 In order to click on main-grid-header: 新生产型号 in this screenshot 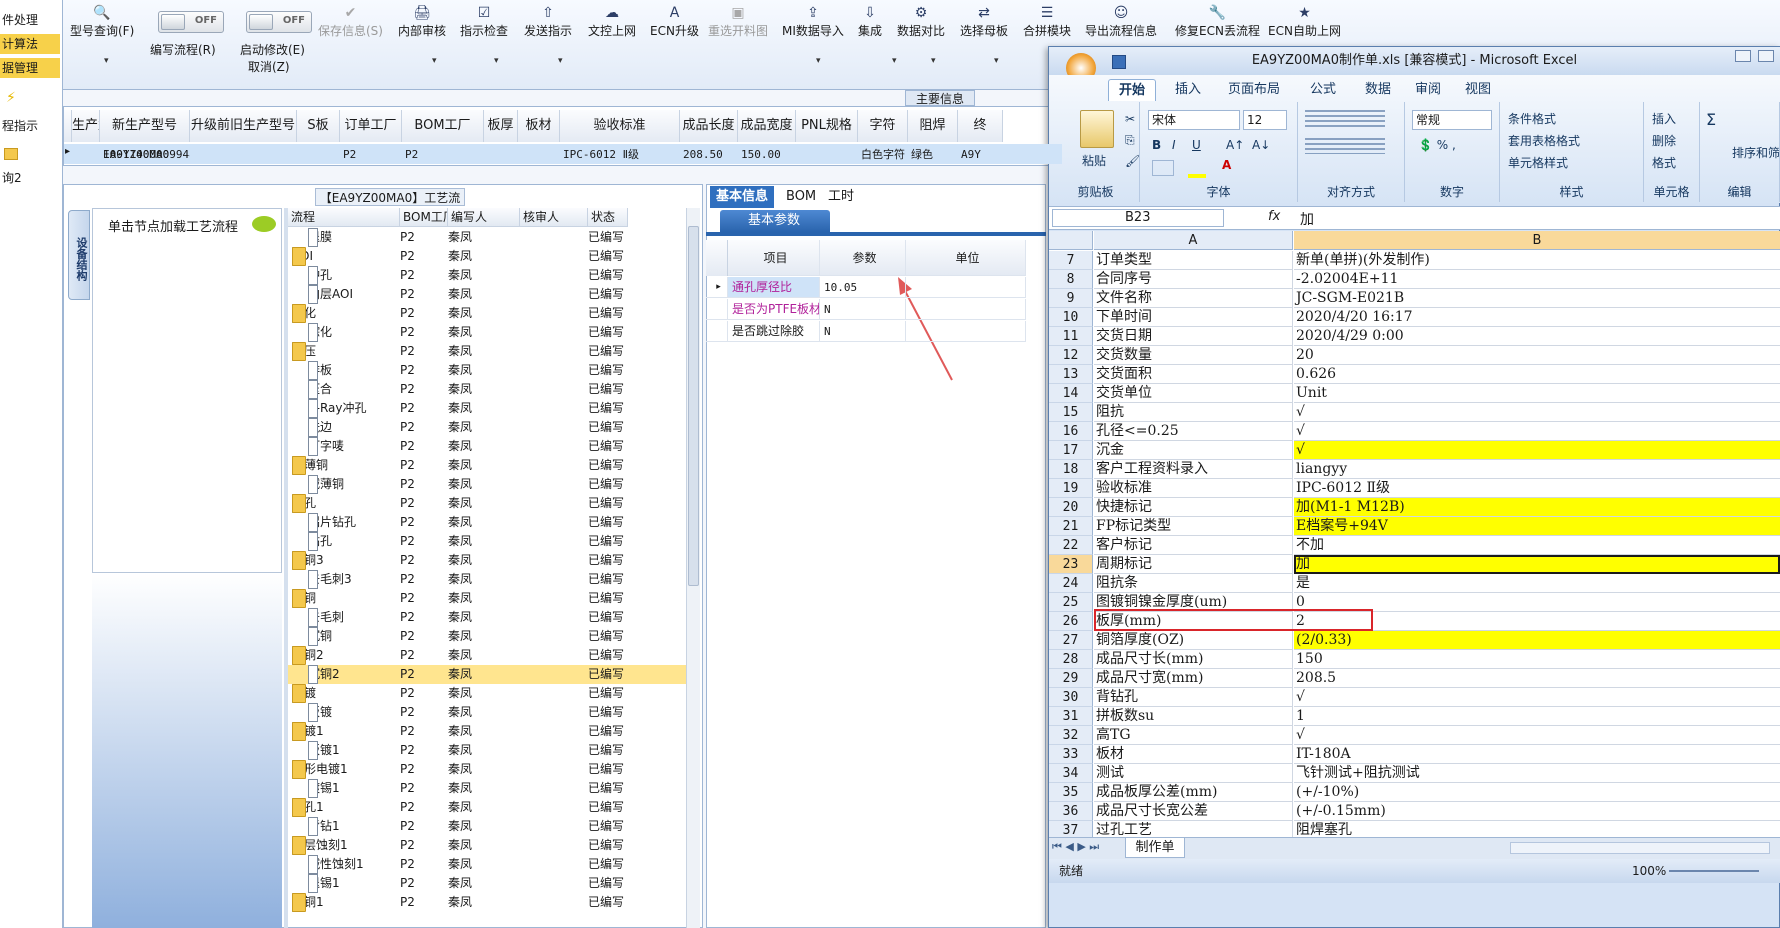, I will do `click(145, 126)`.